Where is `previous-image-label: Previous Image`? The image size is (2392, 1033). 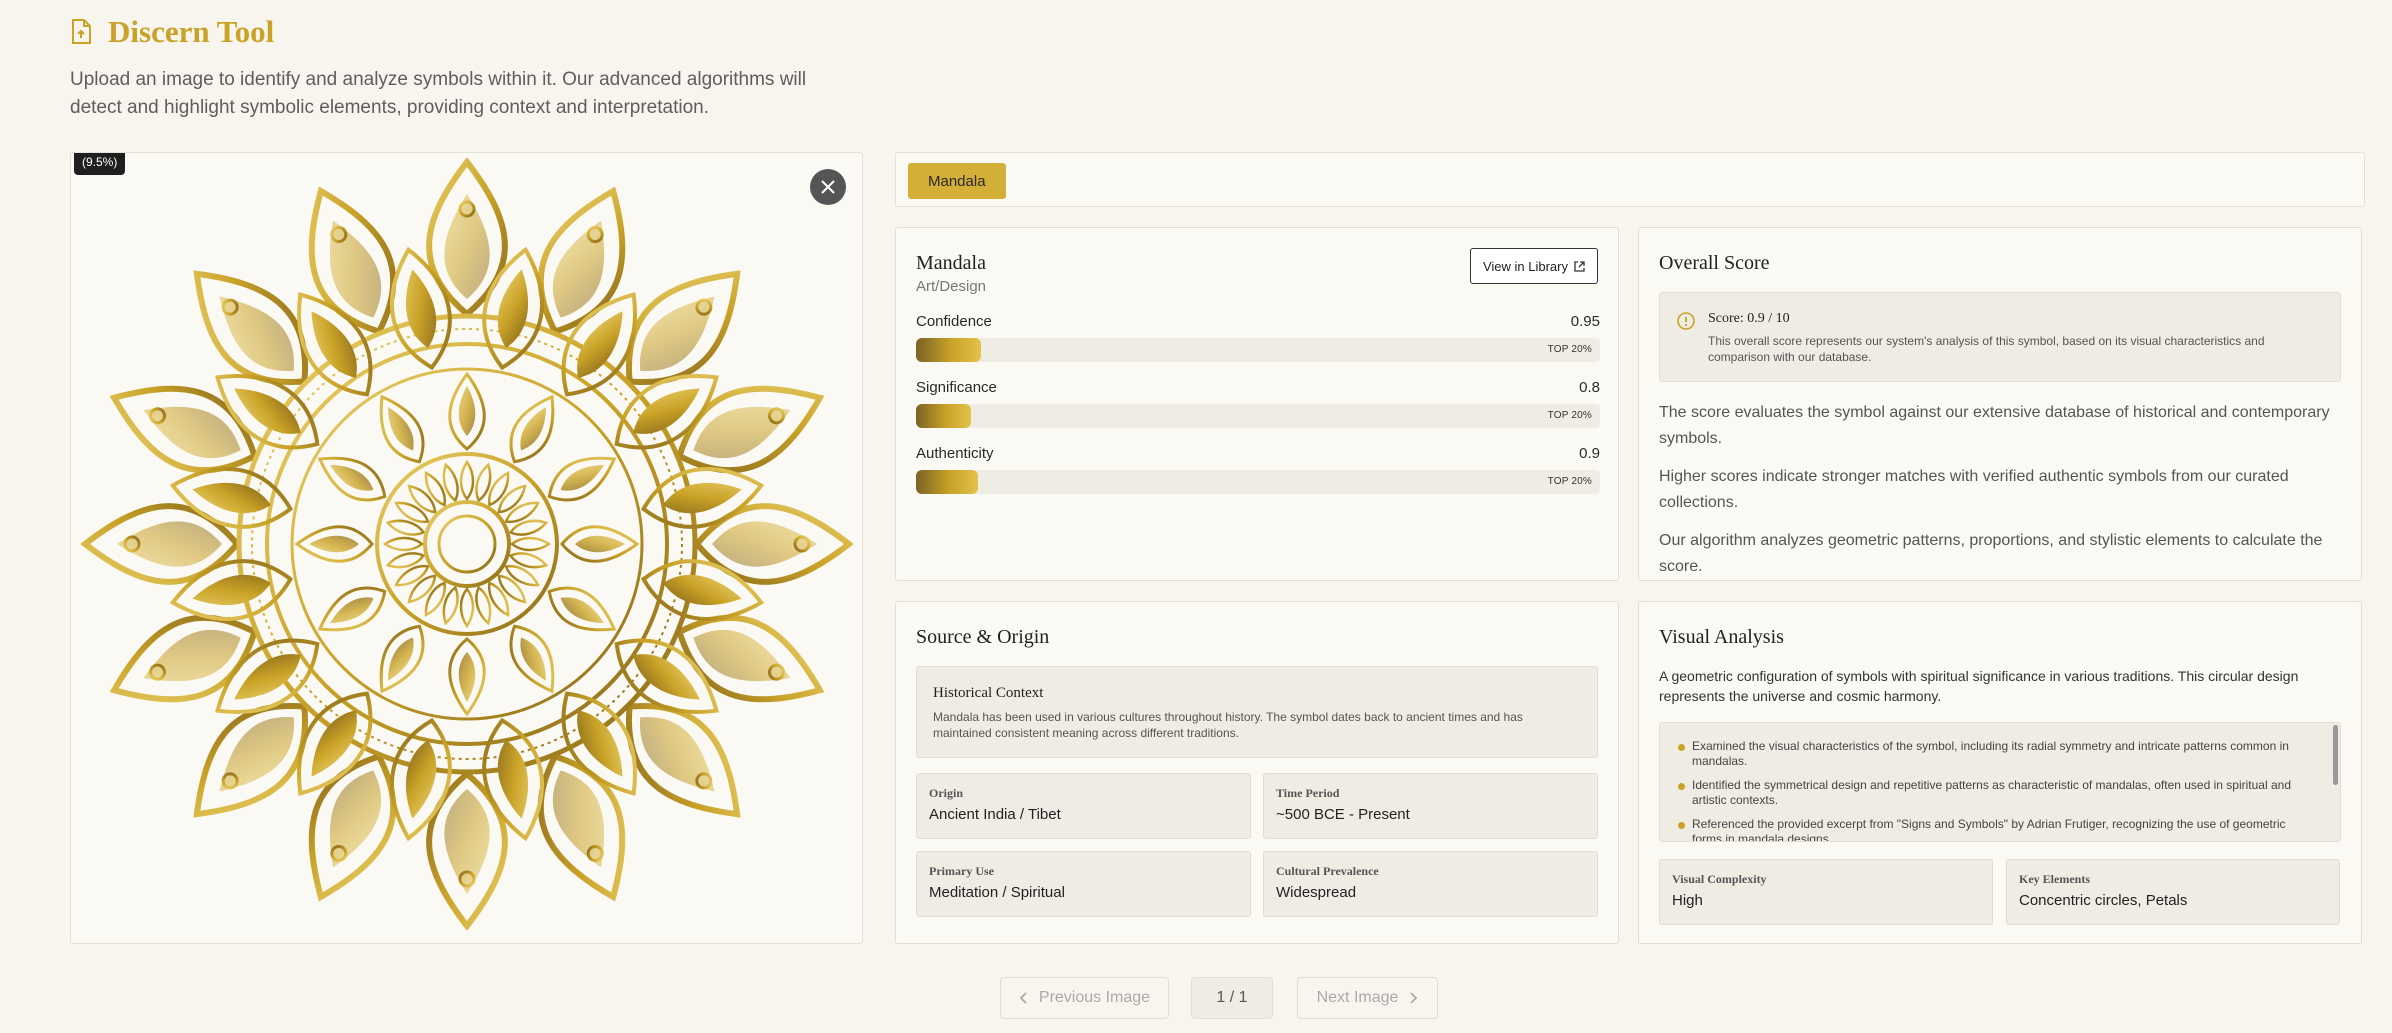
previous-image-label: Previous Image is located at coordinates (1094, 997).